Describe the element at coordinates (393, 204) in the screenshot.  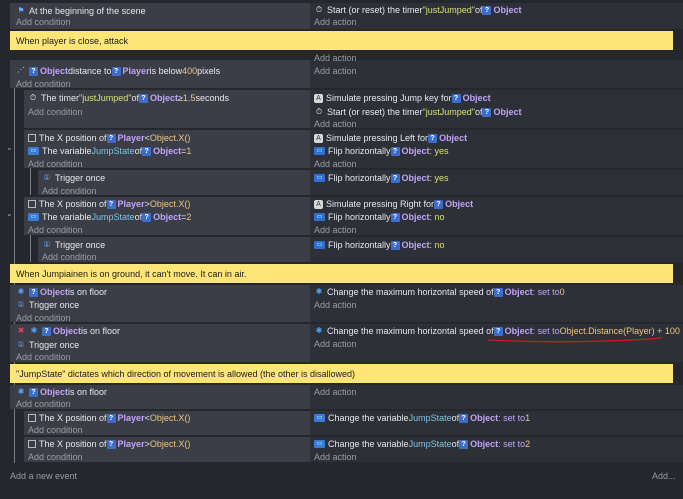
I see `action-simulate-right: A Simulate pressing Right for ? Object` at that location.